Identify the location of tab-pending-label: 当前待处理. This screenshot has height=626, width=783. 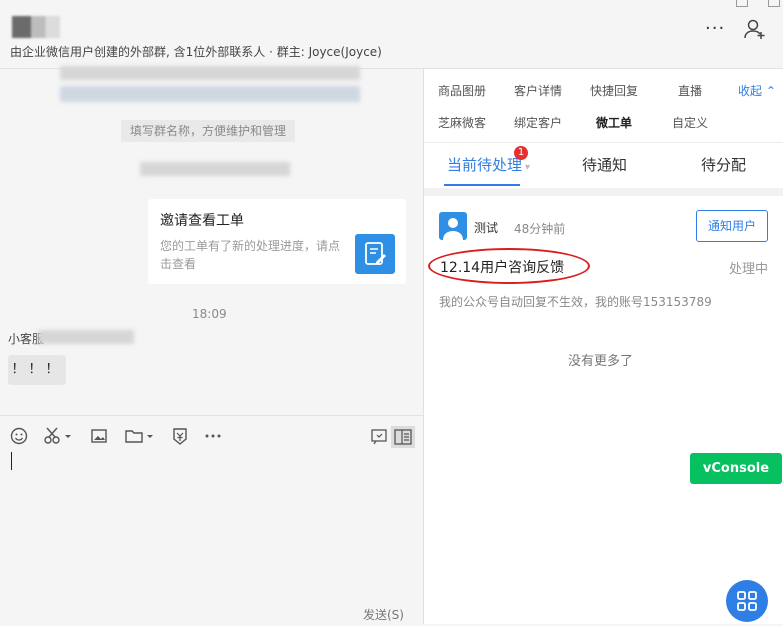
(485, 165).